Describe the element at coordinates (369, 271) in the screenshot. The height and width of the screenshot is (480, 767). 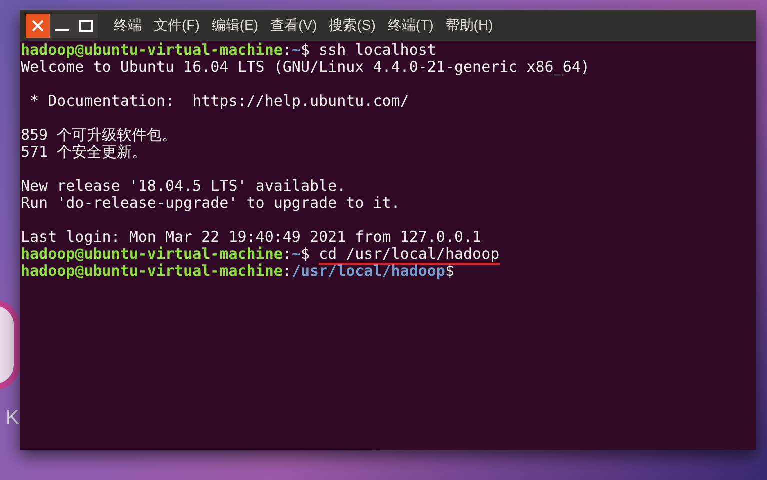
I see `prompt-path: /usr/local/hadoop` at that location.